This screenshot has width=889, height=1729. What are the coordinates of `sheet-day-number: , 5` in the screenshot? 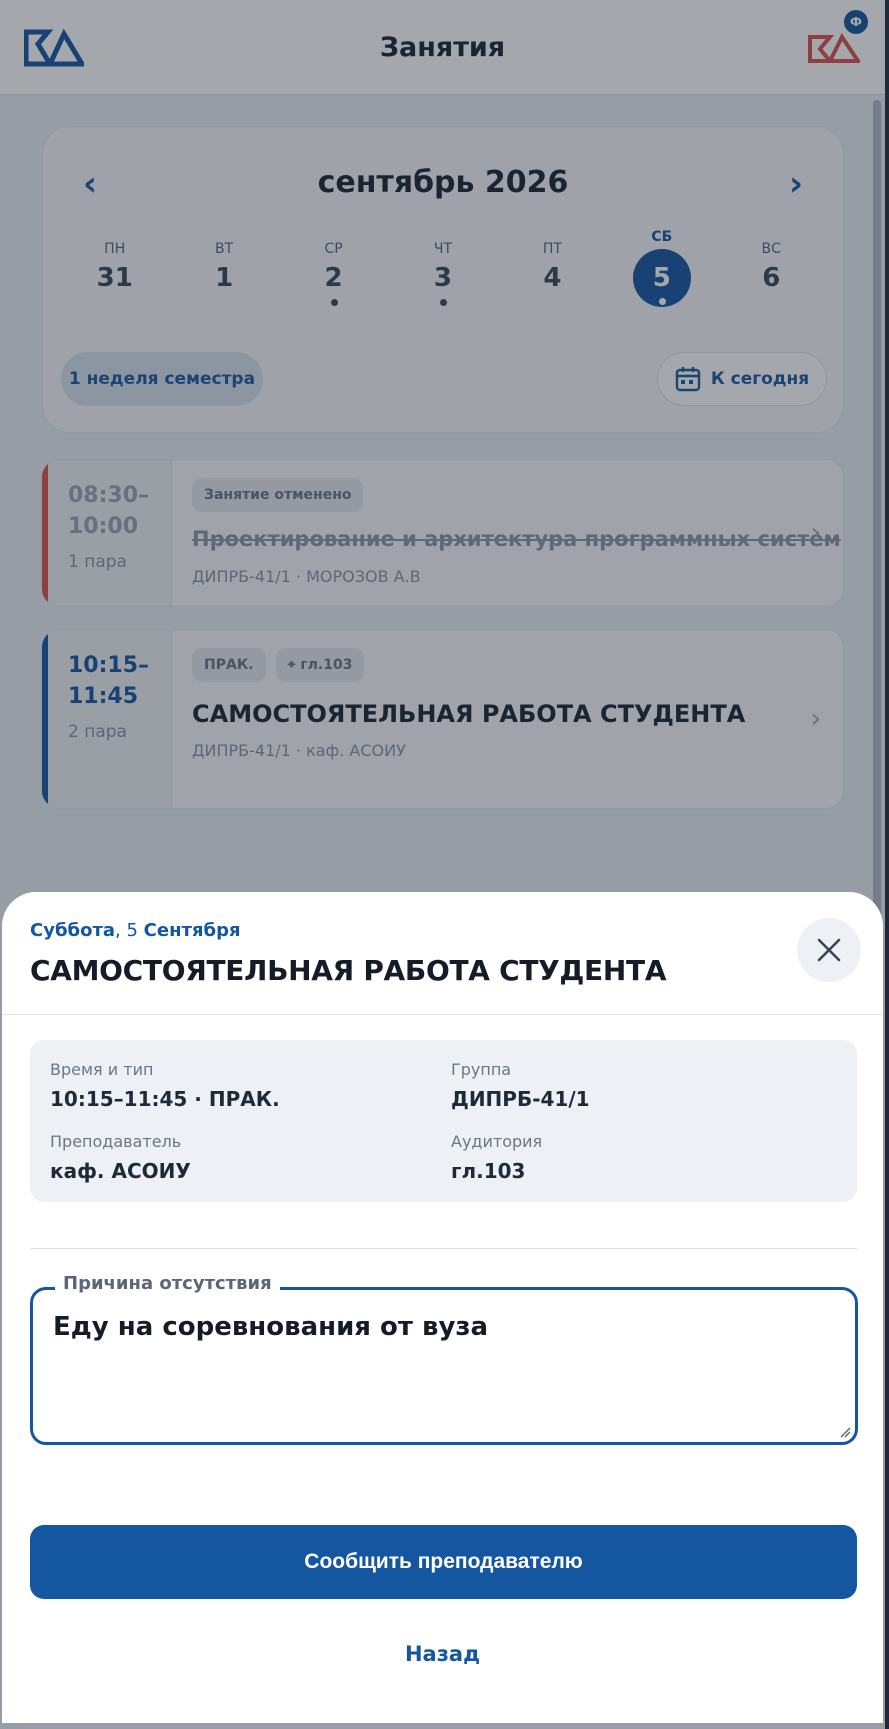 It's located at (129, 930).